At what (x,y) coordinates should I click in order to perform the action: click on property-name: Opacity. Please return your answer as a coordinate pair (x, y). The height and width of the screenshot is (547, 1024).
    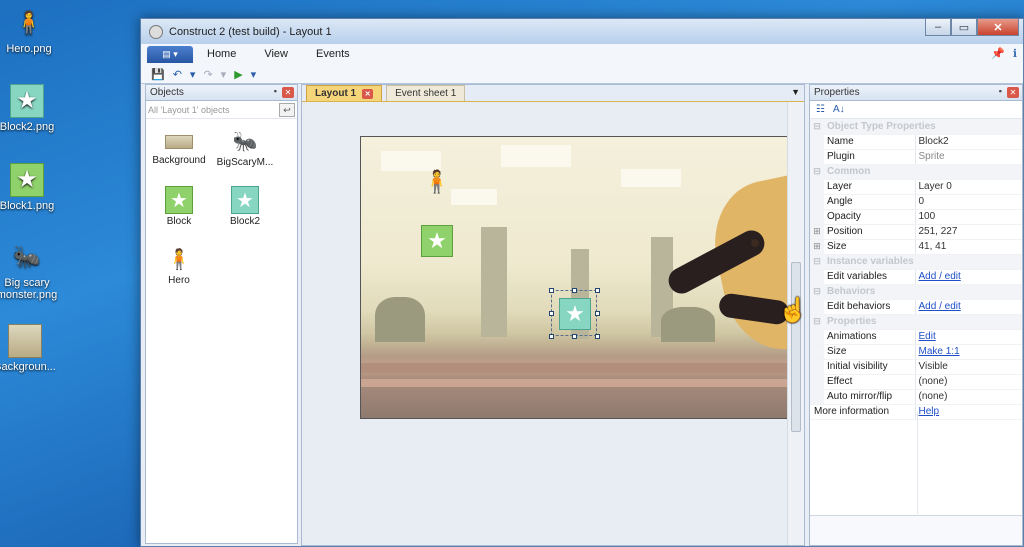
    Looking at the image, I should click on (870, 217).